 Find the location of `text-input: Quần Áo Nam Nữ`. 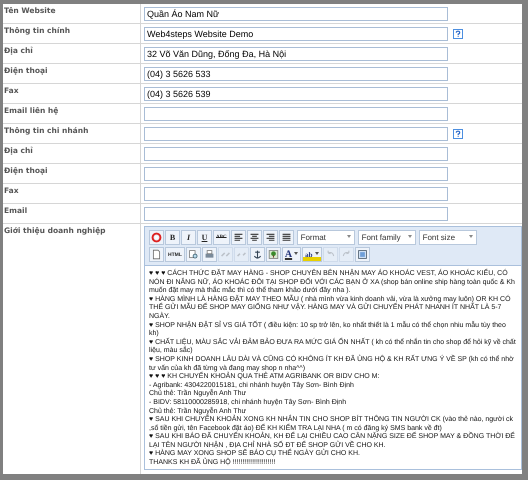

text-input: Quần Áo Nam Nữ is located at coordinates (296, 13).